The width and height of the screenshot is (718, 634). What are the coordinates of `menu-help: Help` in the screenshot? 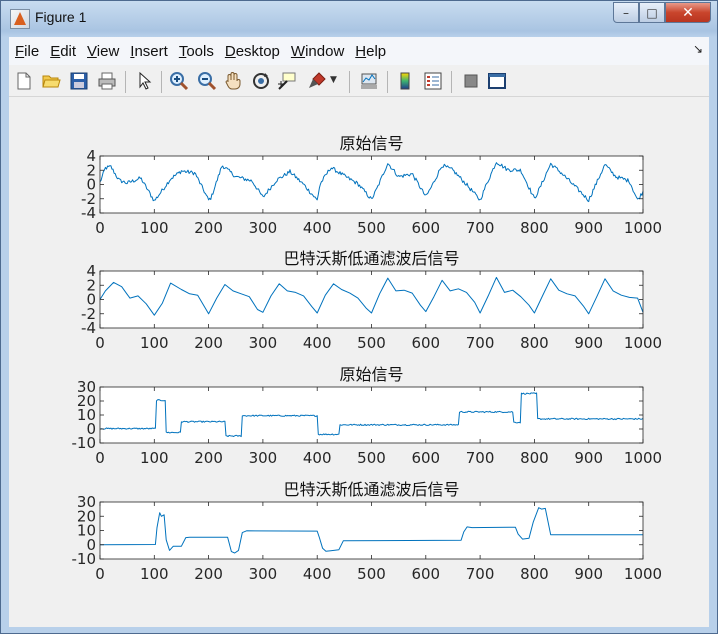 It's located at (370, 51).